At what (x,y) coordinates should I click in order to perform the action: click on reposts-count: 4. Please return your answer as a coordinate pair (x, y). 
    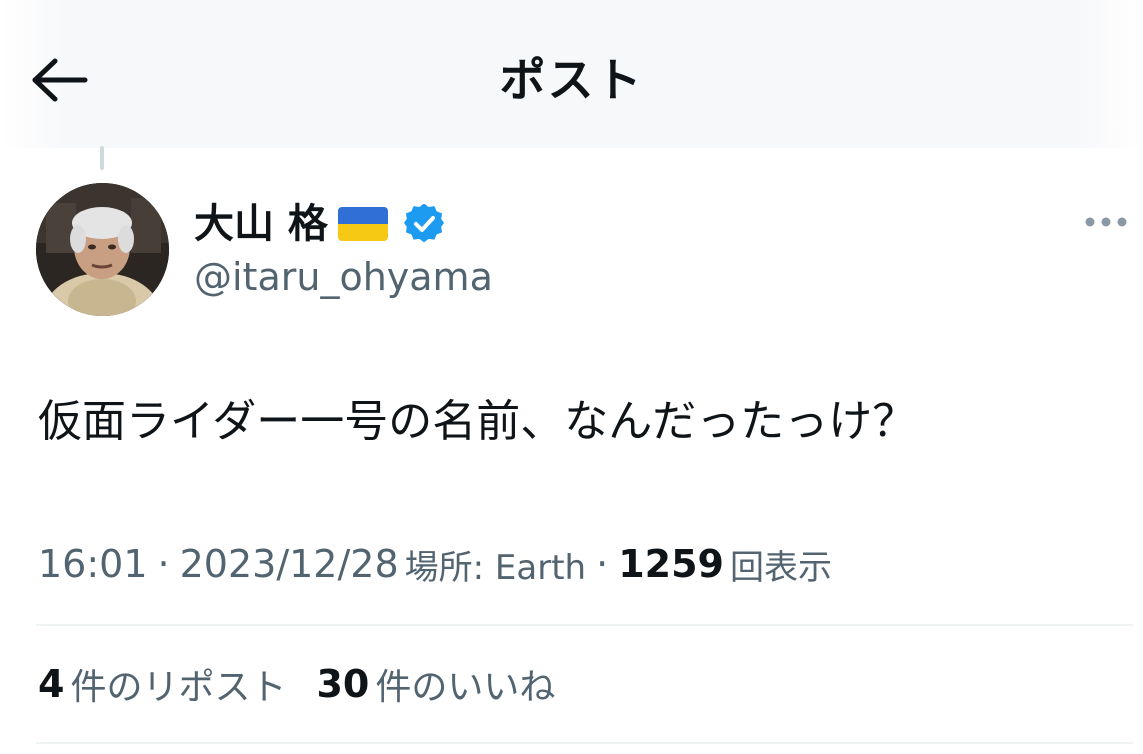
    Looking at the image, I should click on (51, 684).